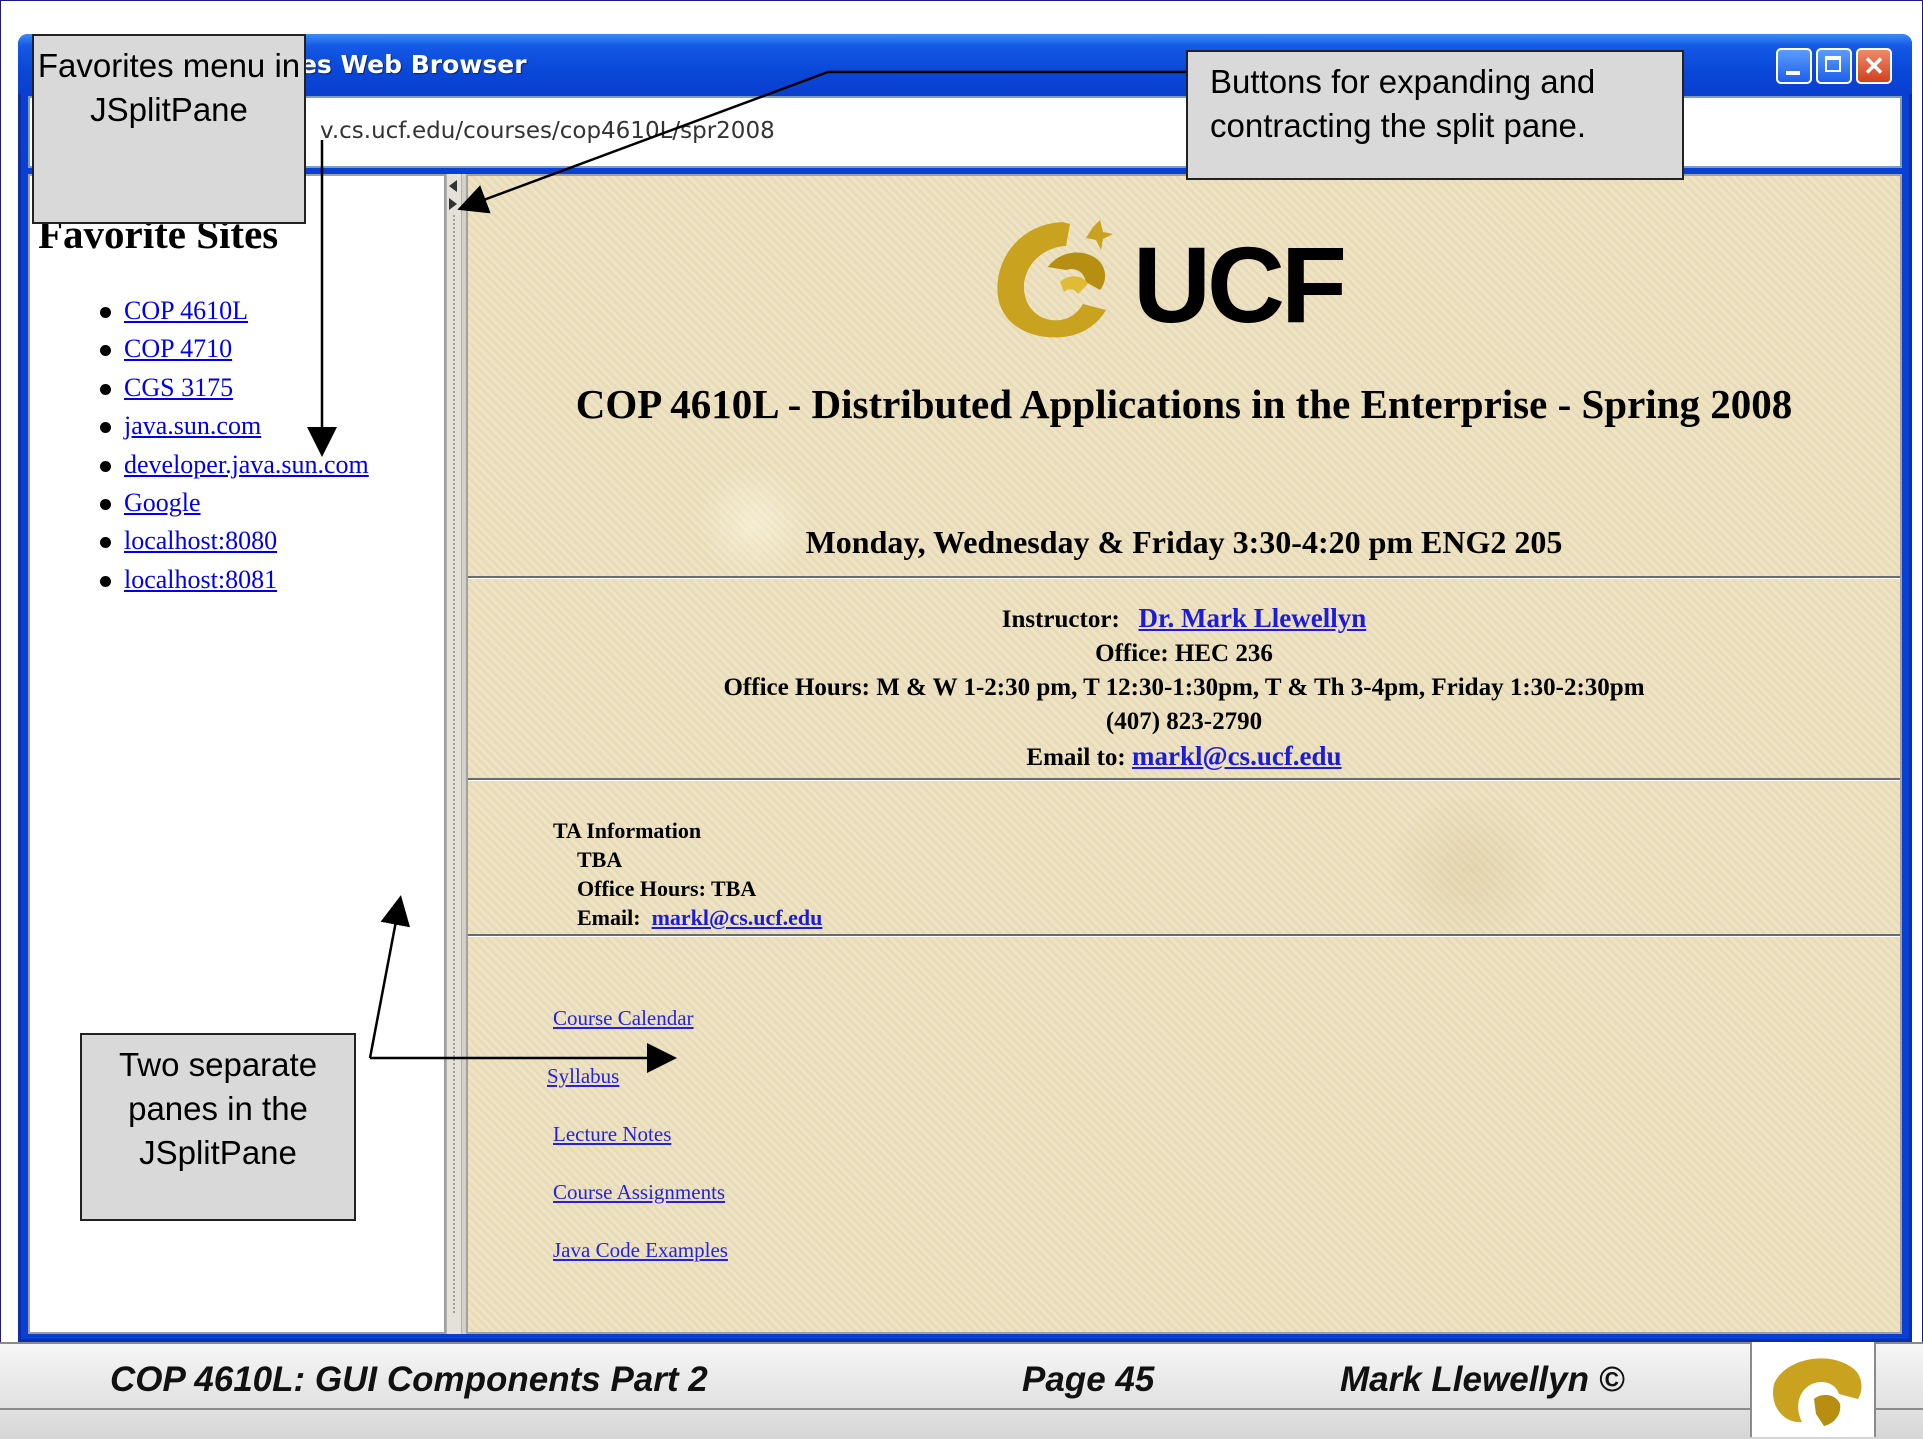 This screenshot has height=1439, width=1923. Describe the element at coordinates (1088, 1379) in the screenshot. I see `footer-page-number: Page 45` at that location.